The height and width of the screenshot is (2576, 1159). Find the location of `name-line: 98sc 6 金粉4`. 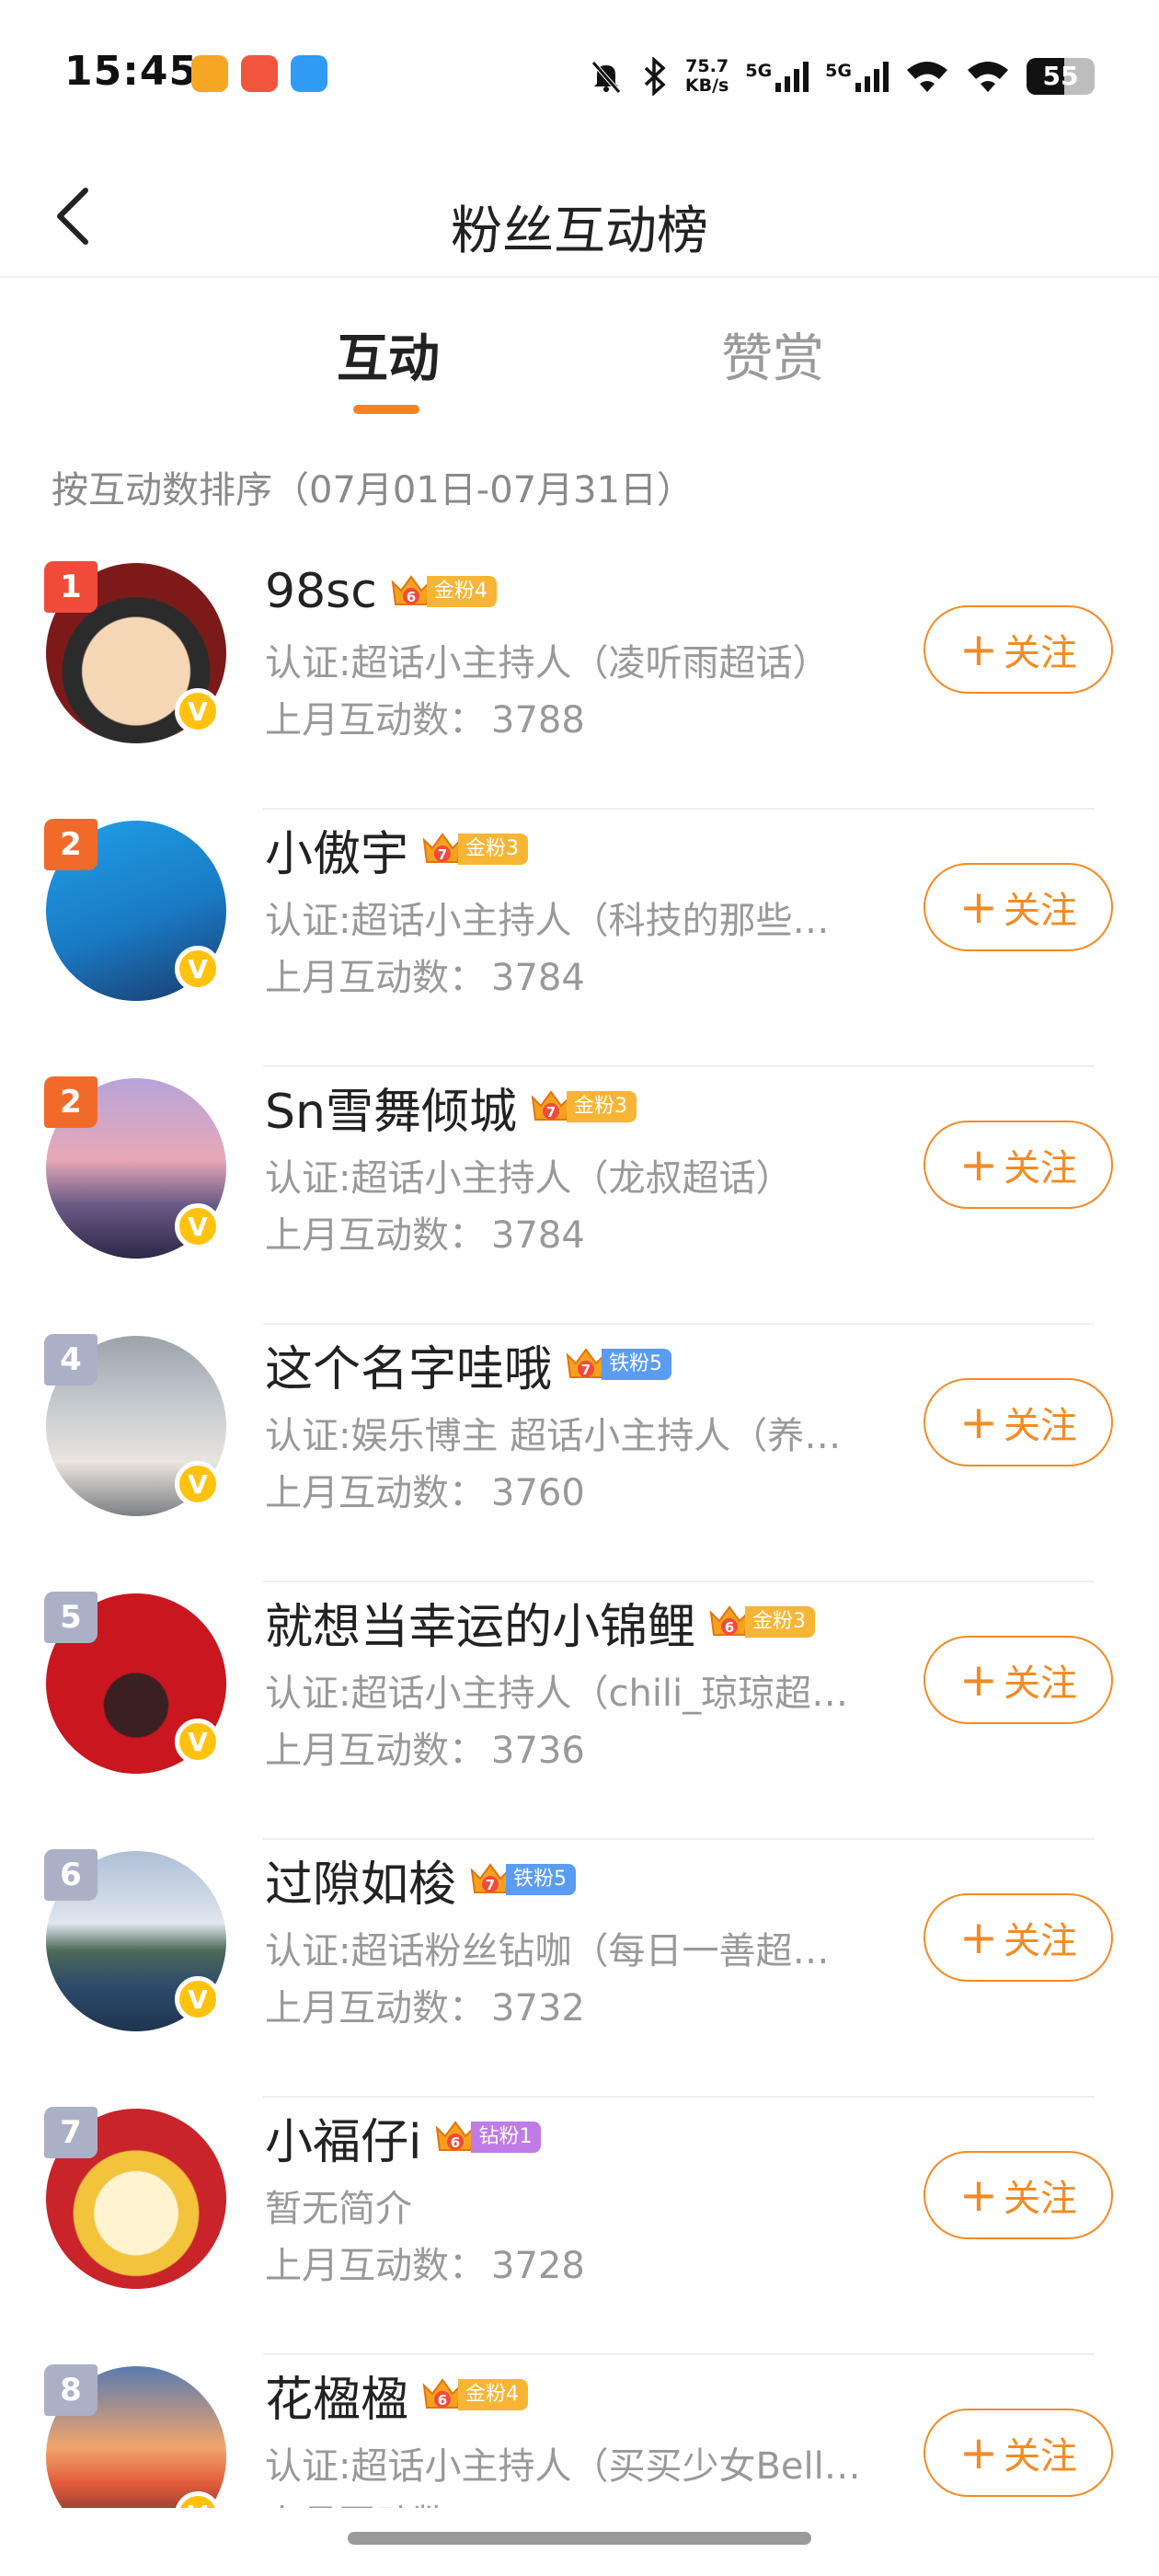

name-line: 98sc 6 金粉4 is located at coordinates (381, 591).